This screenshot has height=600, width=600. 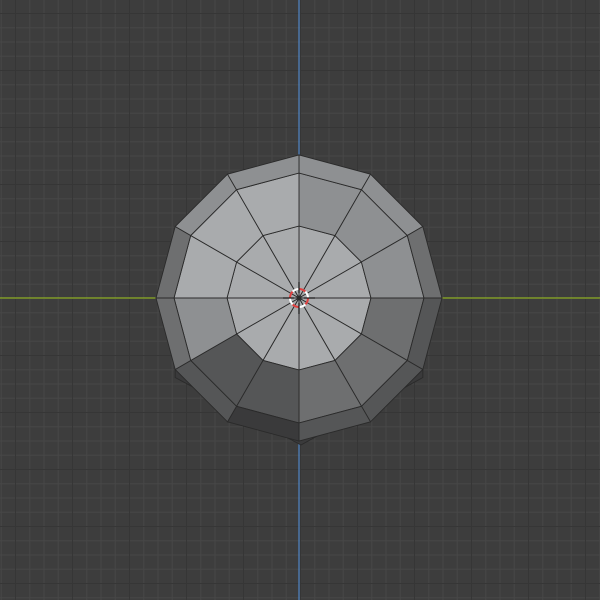 I want to click on origin-dot-icon, so click(x=299, y=298).